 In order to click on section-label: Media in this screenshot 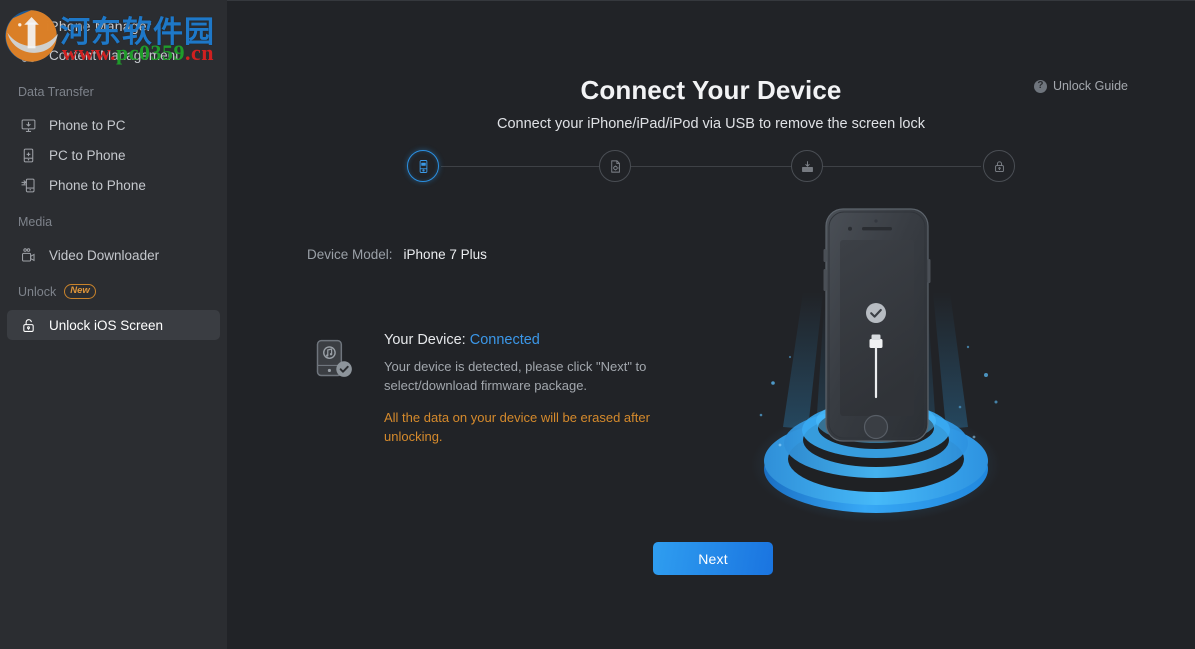, I will do `click(35, 222)`.